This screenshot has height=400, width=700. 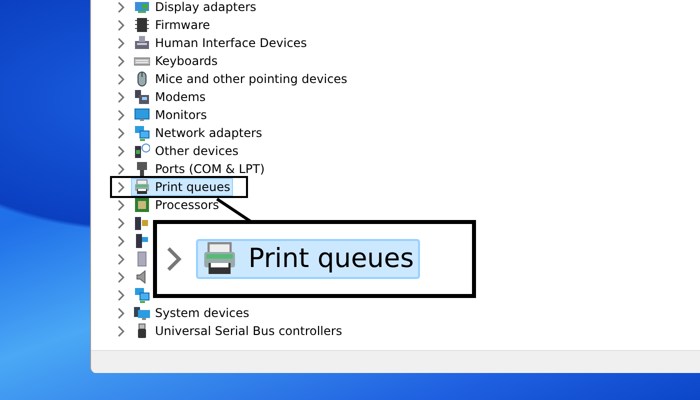 I want to click on device-category-label: Other devices, so click(x=197, y=151).